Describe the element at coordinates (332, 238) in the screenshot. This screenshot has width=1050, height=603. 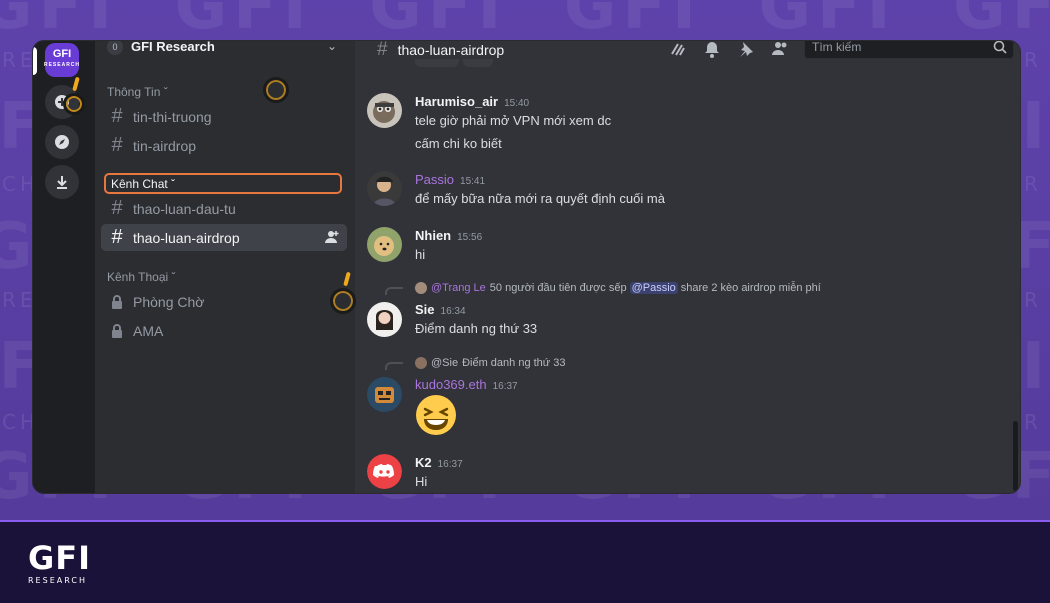
I see `add-member-icon` at that location.